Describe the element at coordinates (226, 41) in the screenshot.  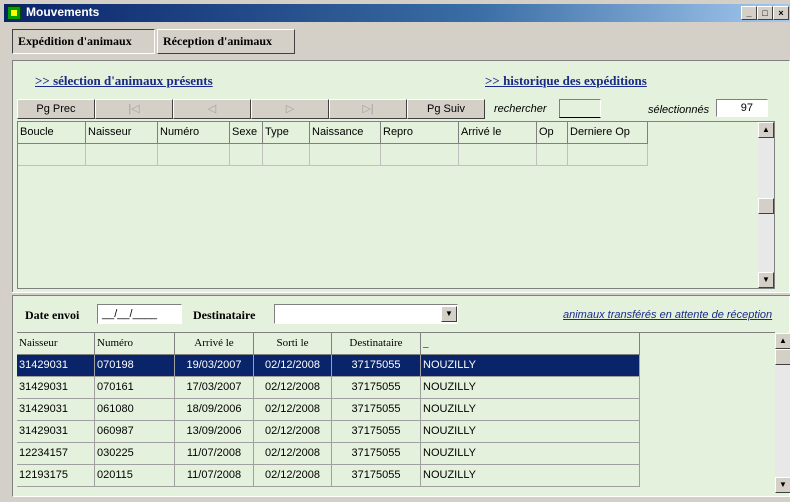
I see `tab-reception: Réception d'animaux` at that location.